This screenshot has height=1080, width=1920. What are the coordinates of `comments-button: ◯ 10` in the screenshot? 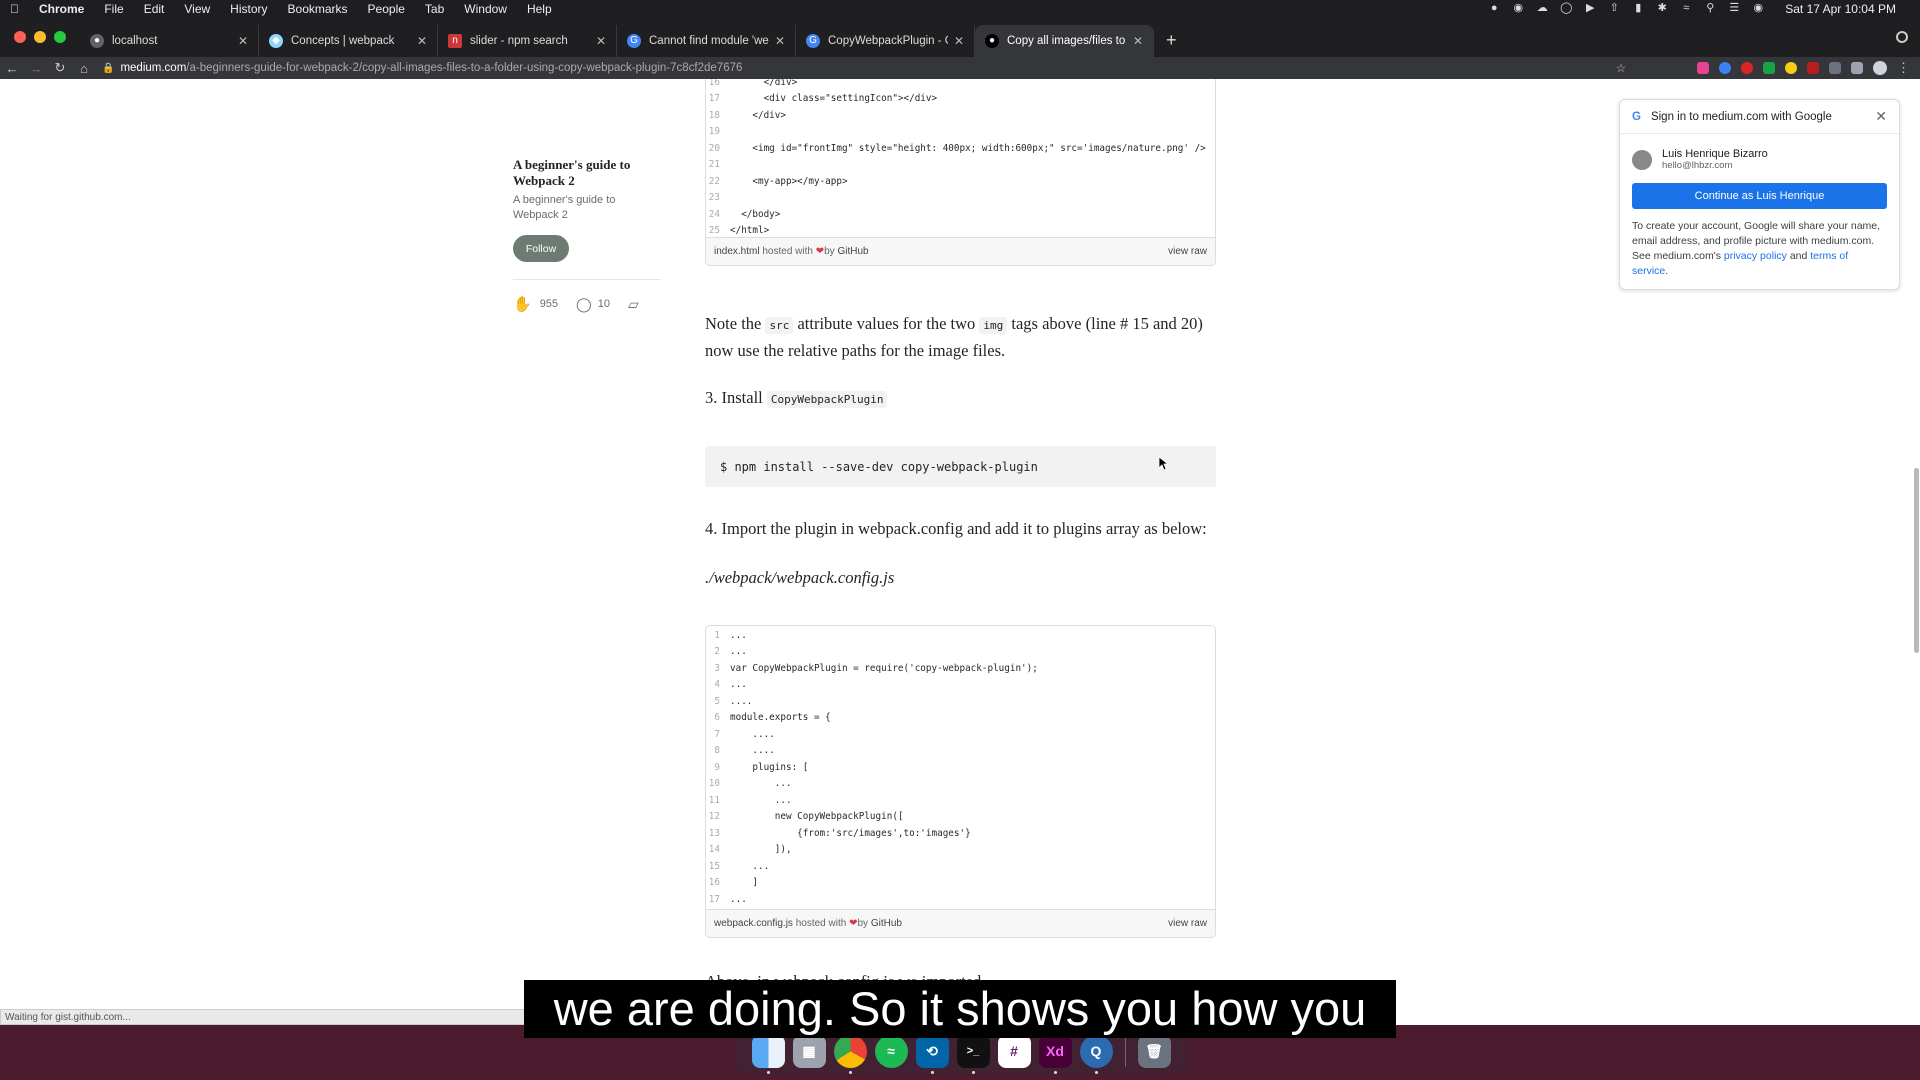 It's located at (593, 304).